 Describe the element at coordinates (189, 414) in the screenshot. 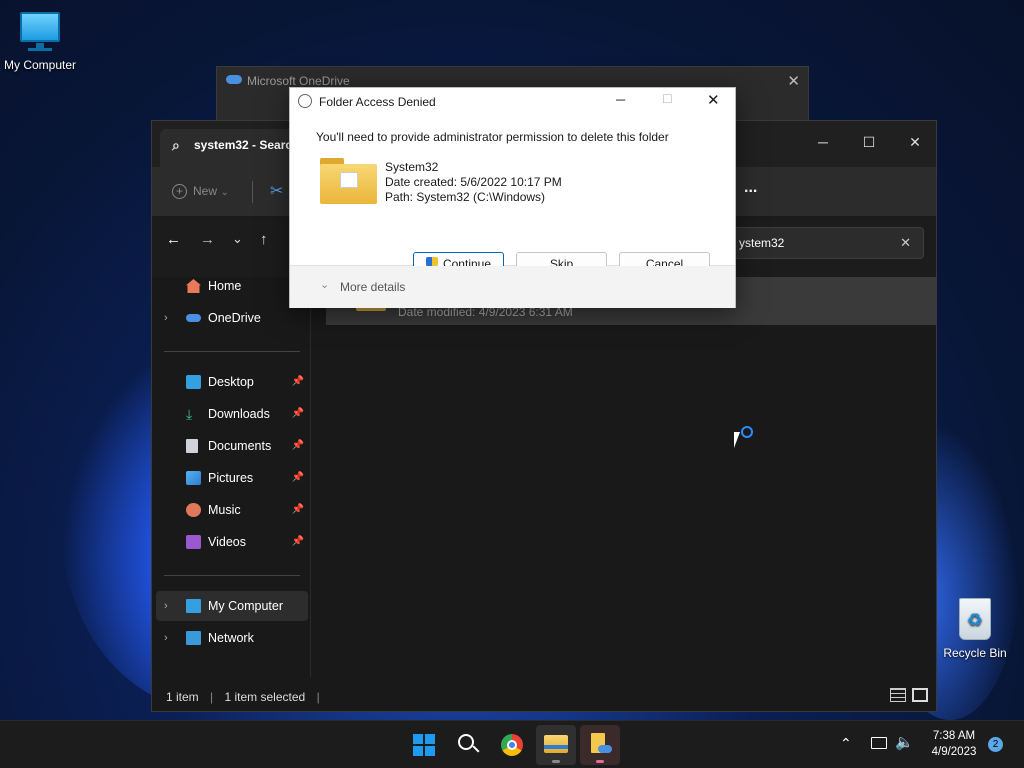

I see `download-icon: ⤓` at that location.